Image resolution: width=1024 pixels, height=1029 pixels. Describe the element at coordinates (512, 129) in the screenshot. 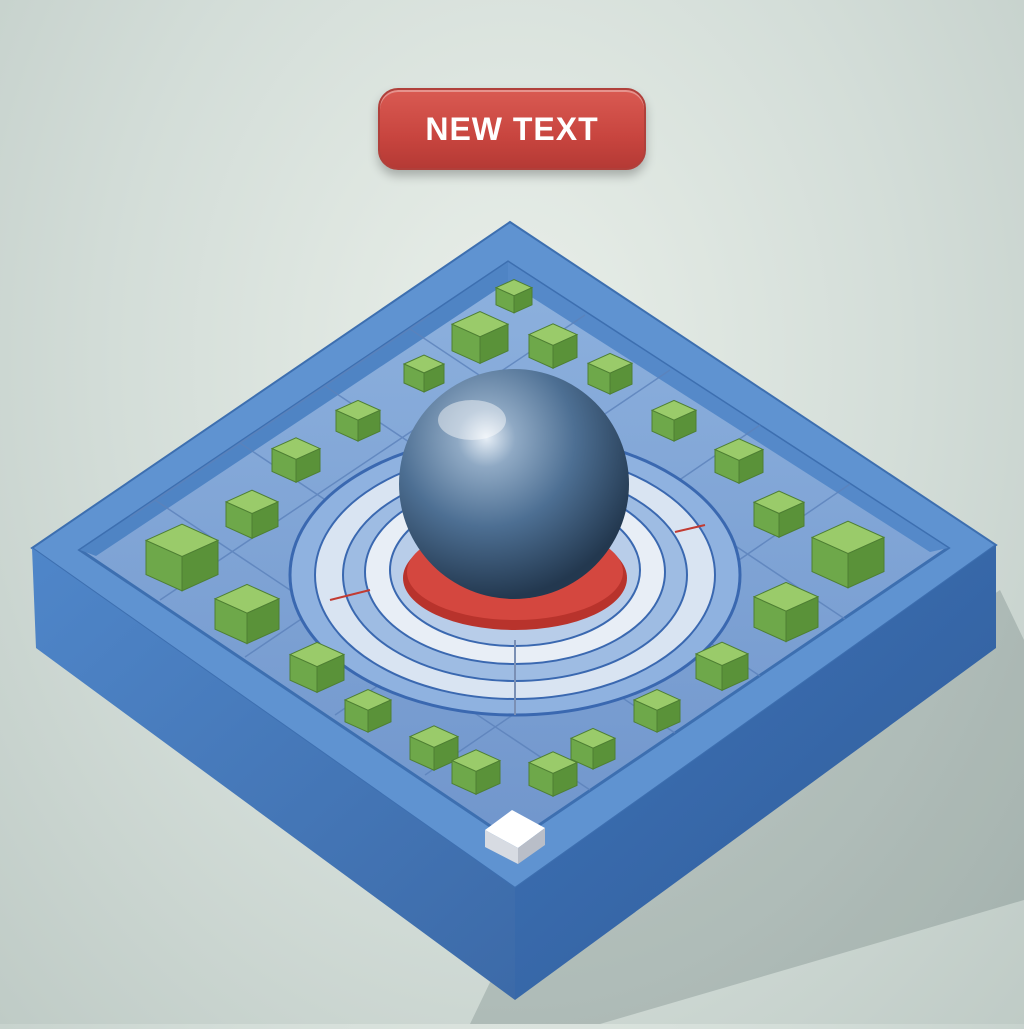

I see `new-text-button: NEW TEXT` at that location.